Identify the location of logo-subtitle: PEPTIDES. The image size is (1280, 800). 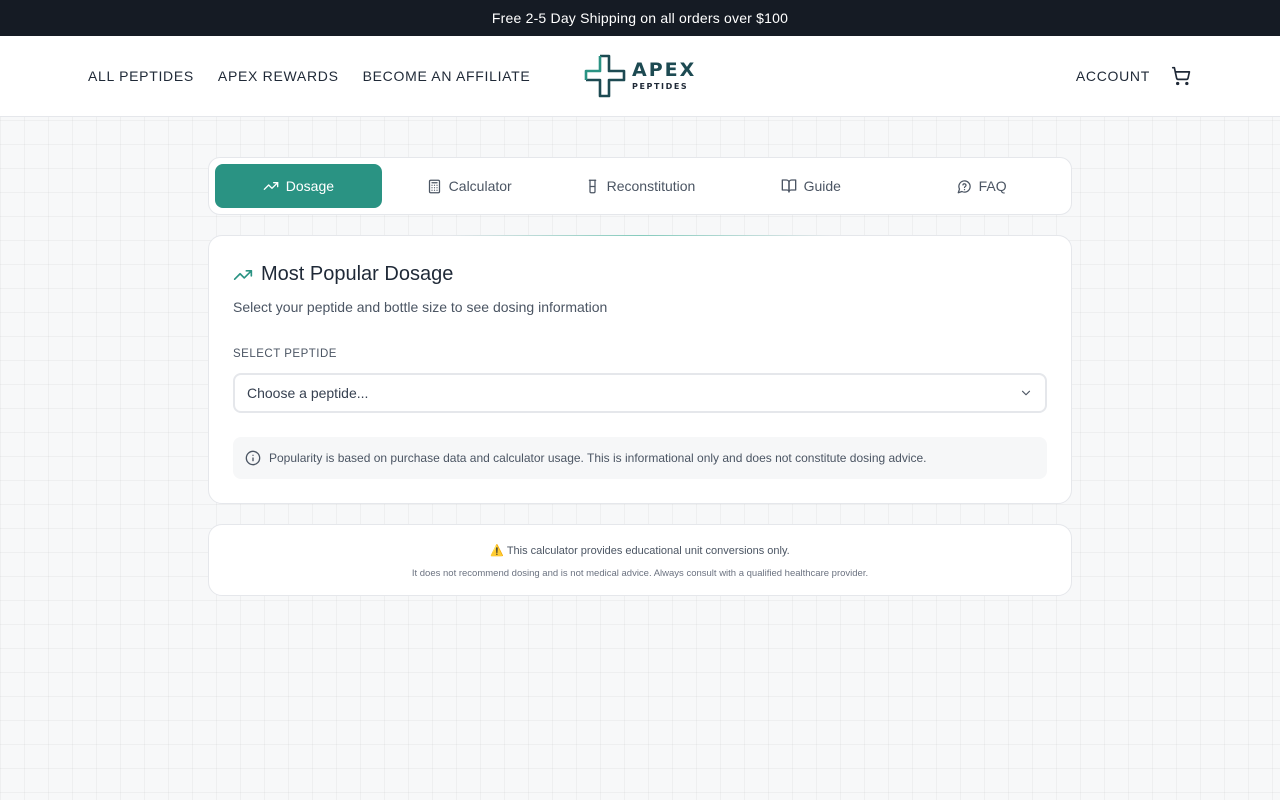
(660, 86).